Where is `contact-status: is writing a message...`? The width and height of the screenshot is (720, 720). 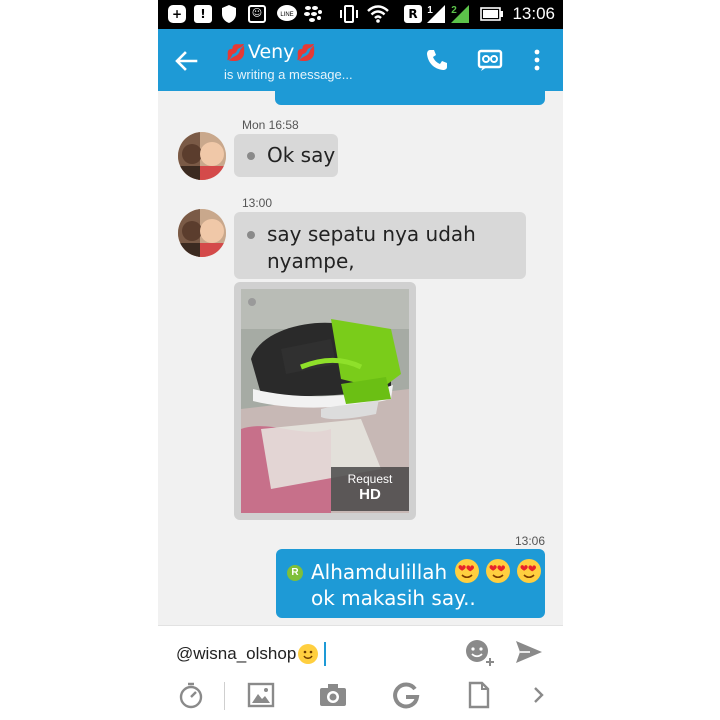
contact-status: is writing a message... is located at coordinates (288, 74).